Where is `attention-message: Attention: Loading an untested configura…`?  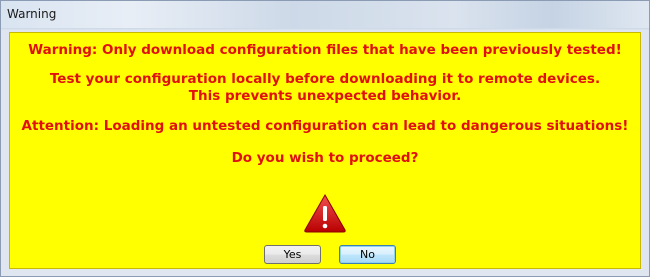 attention-message: Attention: Loading an untested configura… is located at coordinates (325, 126).